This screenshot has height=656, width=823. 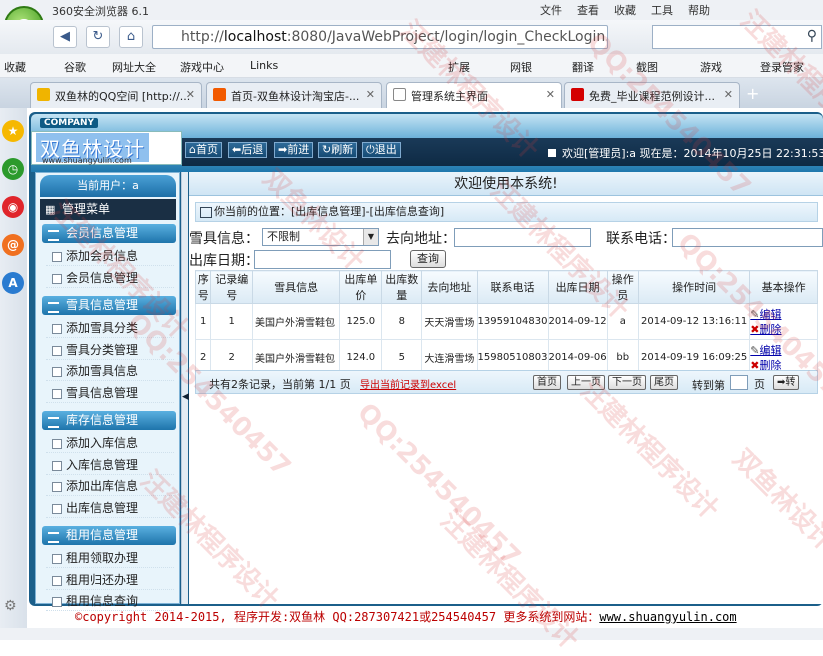 I want to click on nav-back-button: ⬅后退, so click(x=248, y=150).